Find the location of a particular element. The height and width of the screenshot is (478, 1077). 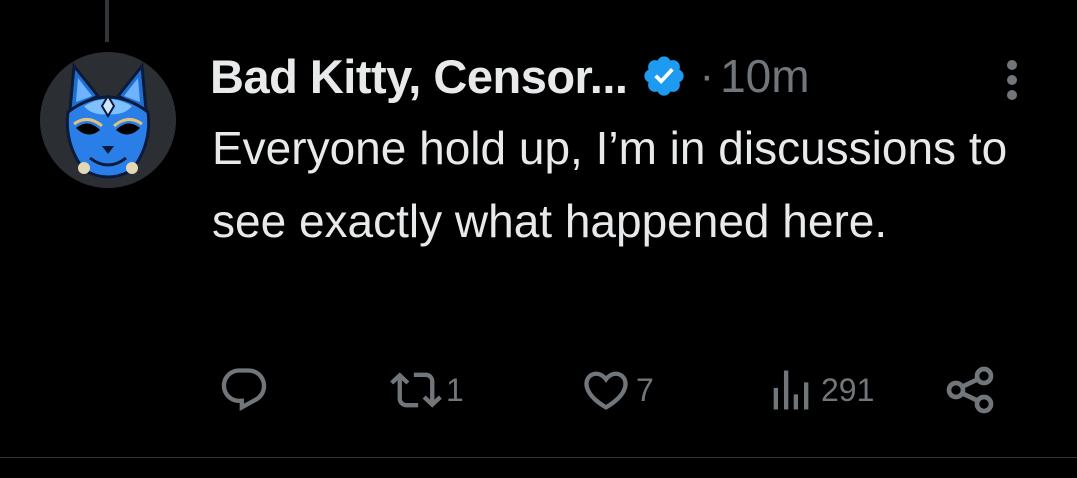

thread-connector-line is located at coordinates (107, 21).